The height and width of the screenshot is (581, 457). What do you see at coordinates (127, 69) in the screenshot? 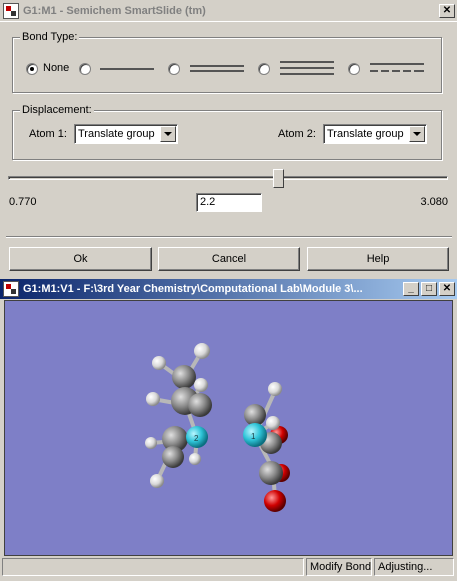
I see `single-bond-icon` at bounding box center [127, 69].